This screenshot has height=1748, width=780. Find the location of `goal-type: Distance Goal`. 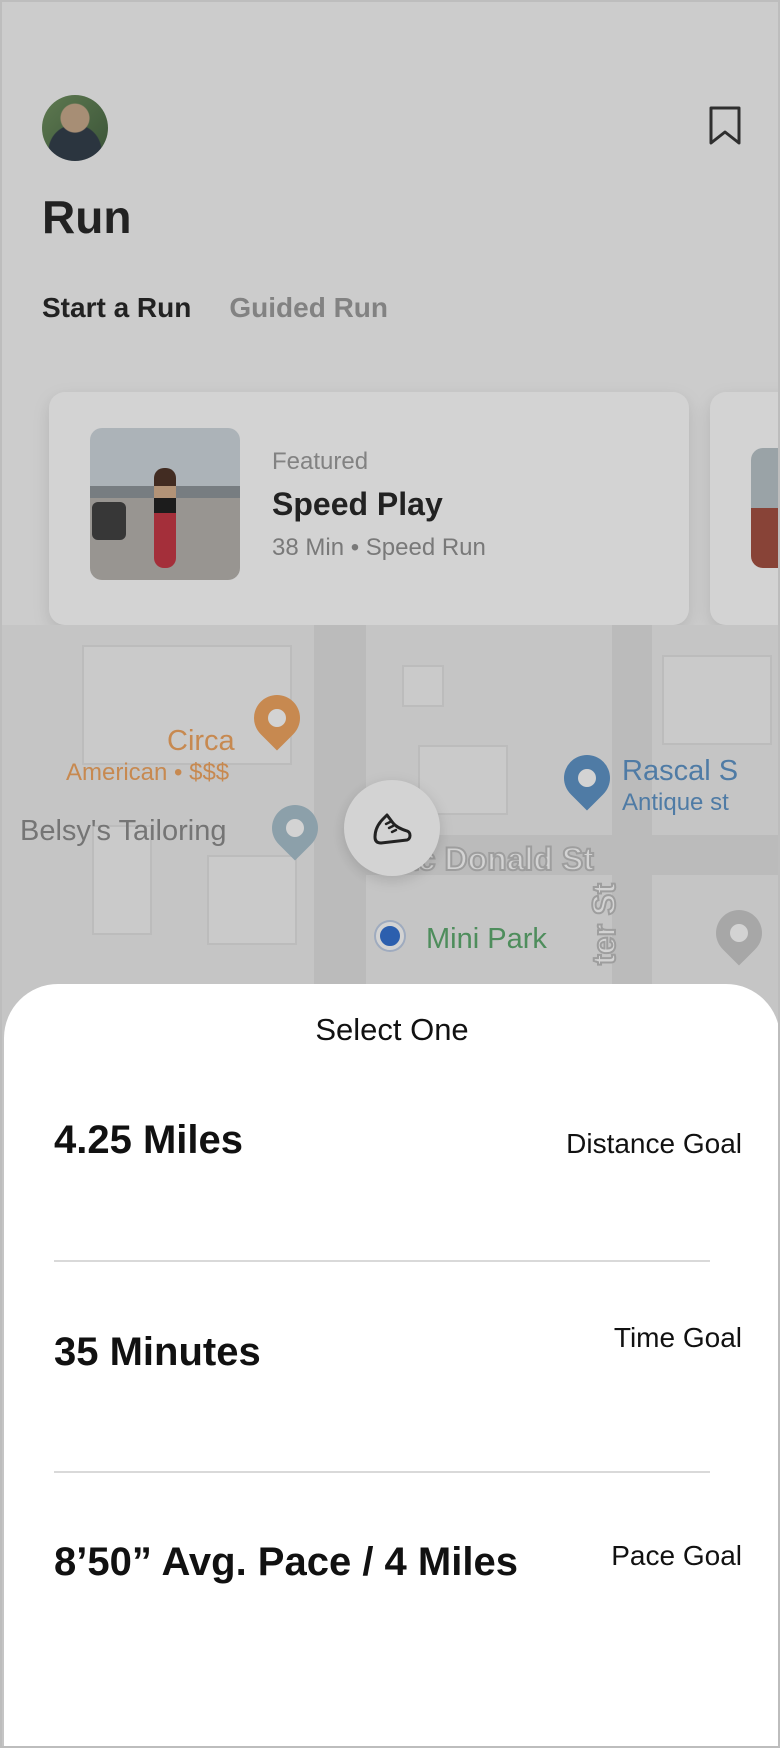

goal-type: Distance Goal is located at coordinates (654, 1143).